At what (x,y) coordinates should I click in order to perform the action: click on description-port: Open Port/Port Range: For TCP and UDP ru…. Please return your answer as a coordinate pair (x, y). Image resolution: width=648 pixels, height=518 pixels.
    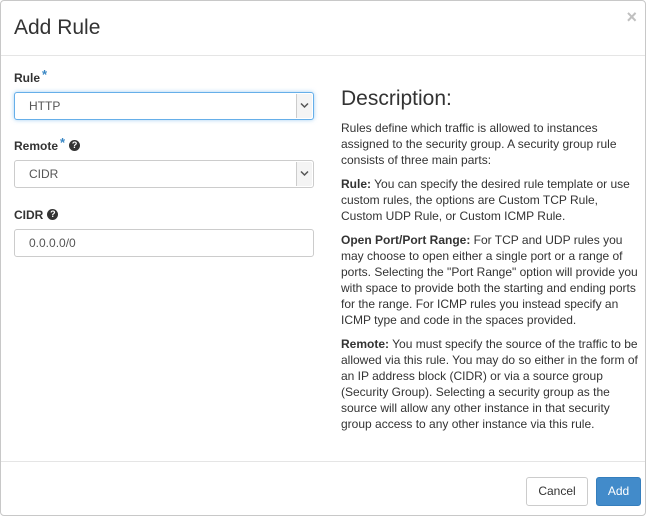
    Looking at the image, I should click on (491, 280).